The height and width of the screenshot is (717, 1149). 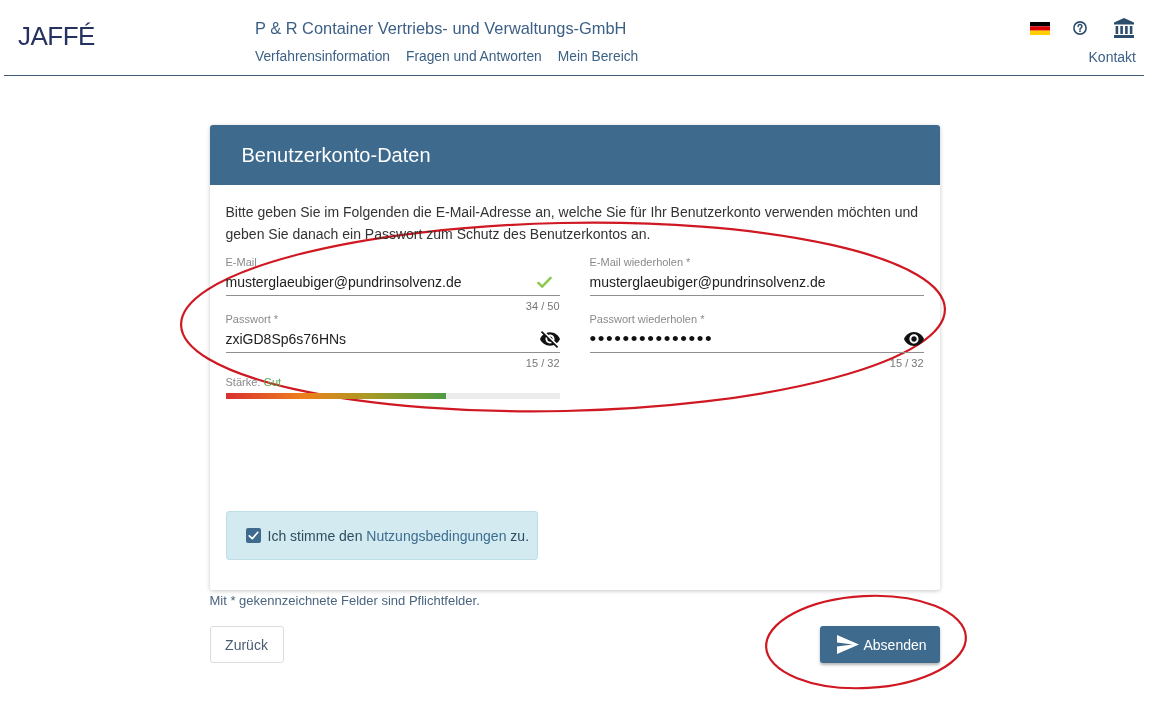 What do you see at coordinates (345, 601) in the screenshot?
I see `required-fields-note: Mit * gekennzeichnete Felder sind Pflichtfelder.` at bounding box center [345, 601].